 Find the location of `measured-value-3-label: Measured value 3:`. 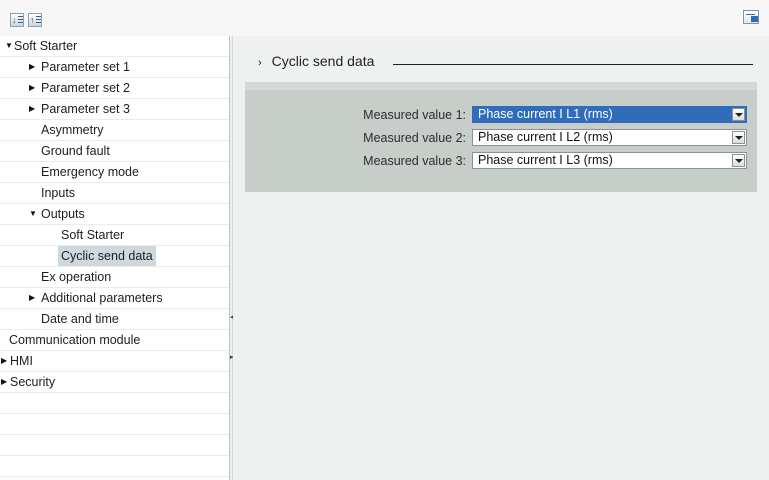

measured-value-3-label: Measured value 3: is located at coordinates (414, 161).